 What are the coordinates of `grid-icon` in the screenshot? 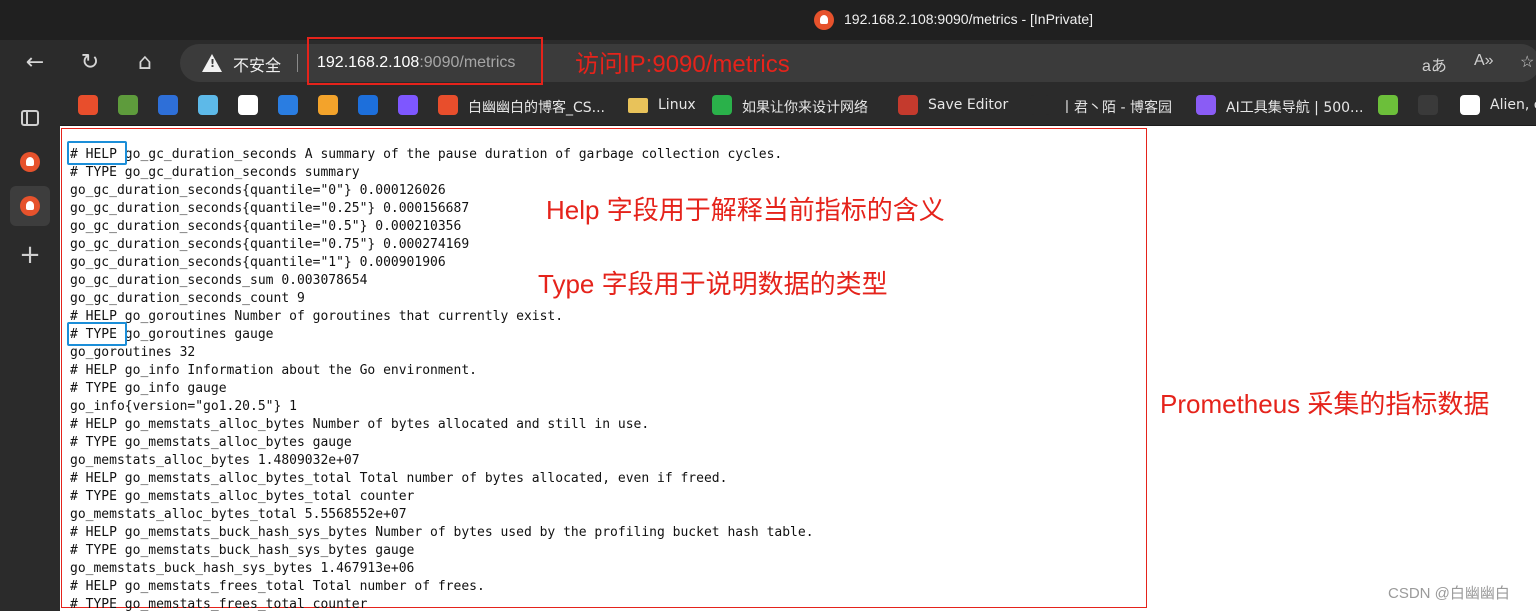 It's located at (1388, 105).